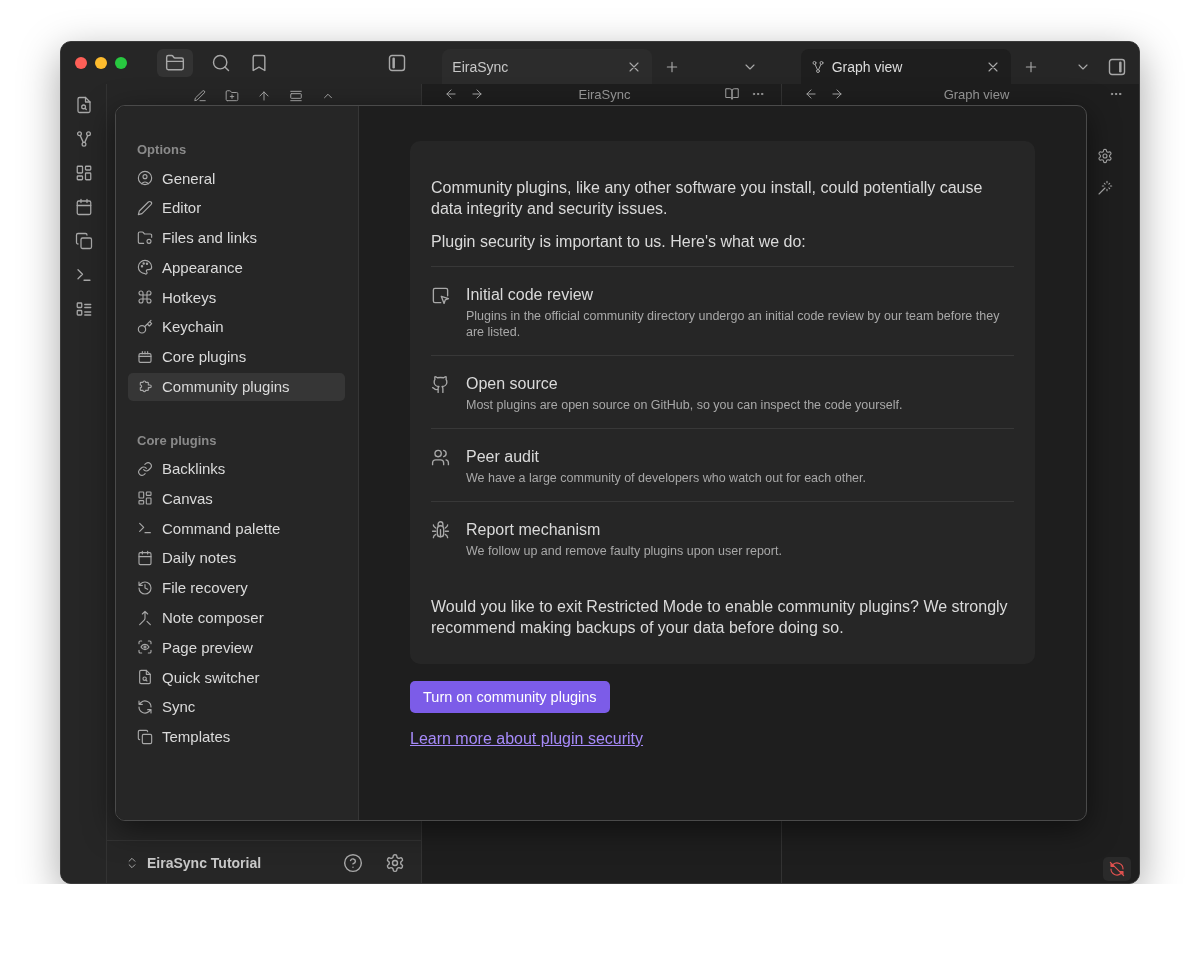  I want to click on file-explorer-button, so click(175, 63).